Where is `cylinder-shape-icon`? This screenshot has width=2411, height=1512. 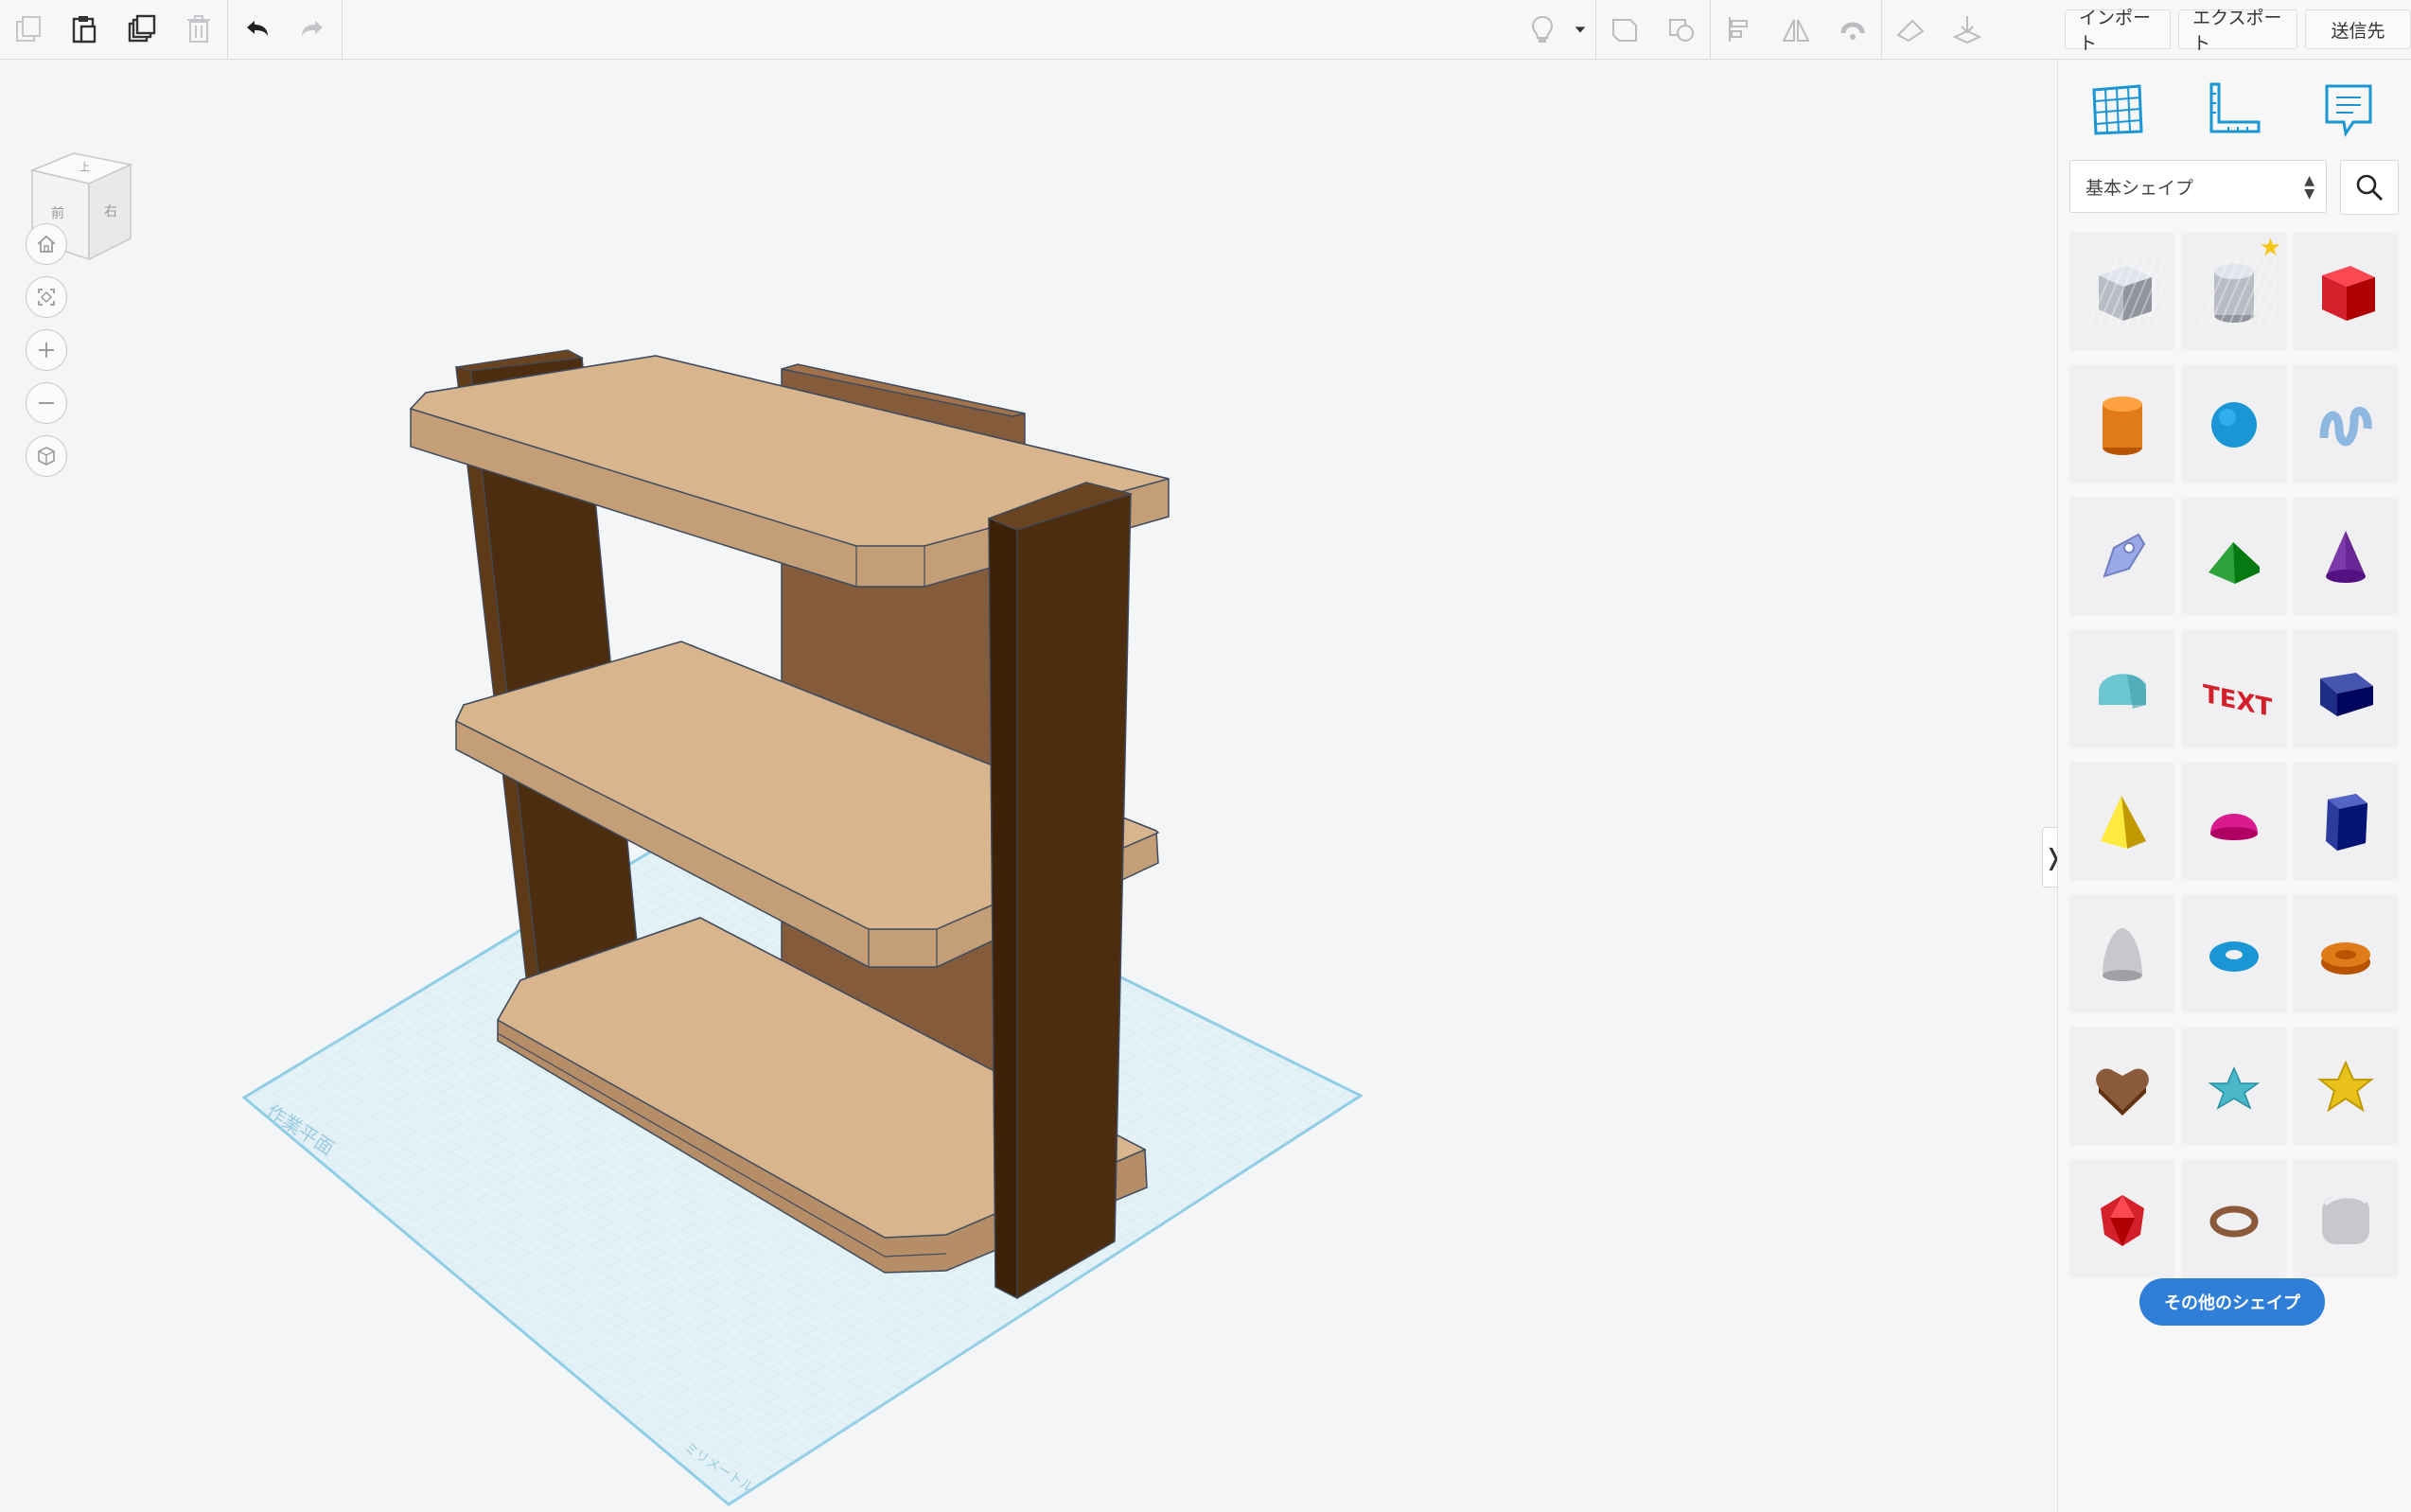
cylinder-shape-icon is located at coordinates (2122, 425).